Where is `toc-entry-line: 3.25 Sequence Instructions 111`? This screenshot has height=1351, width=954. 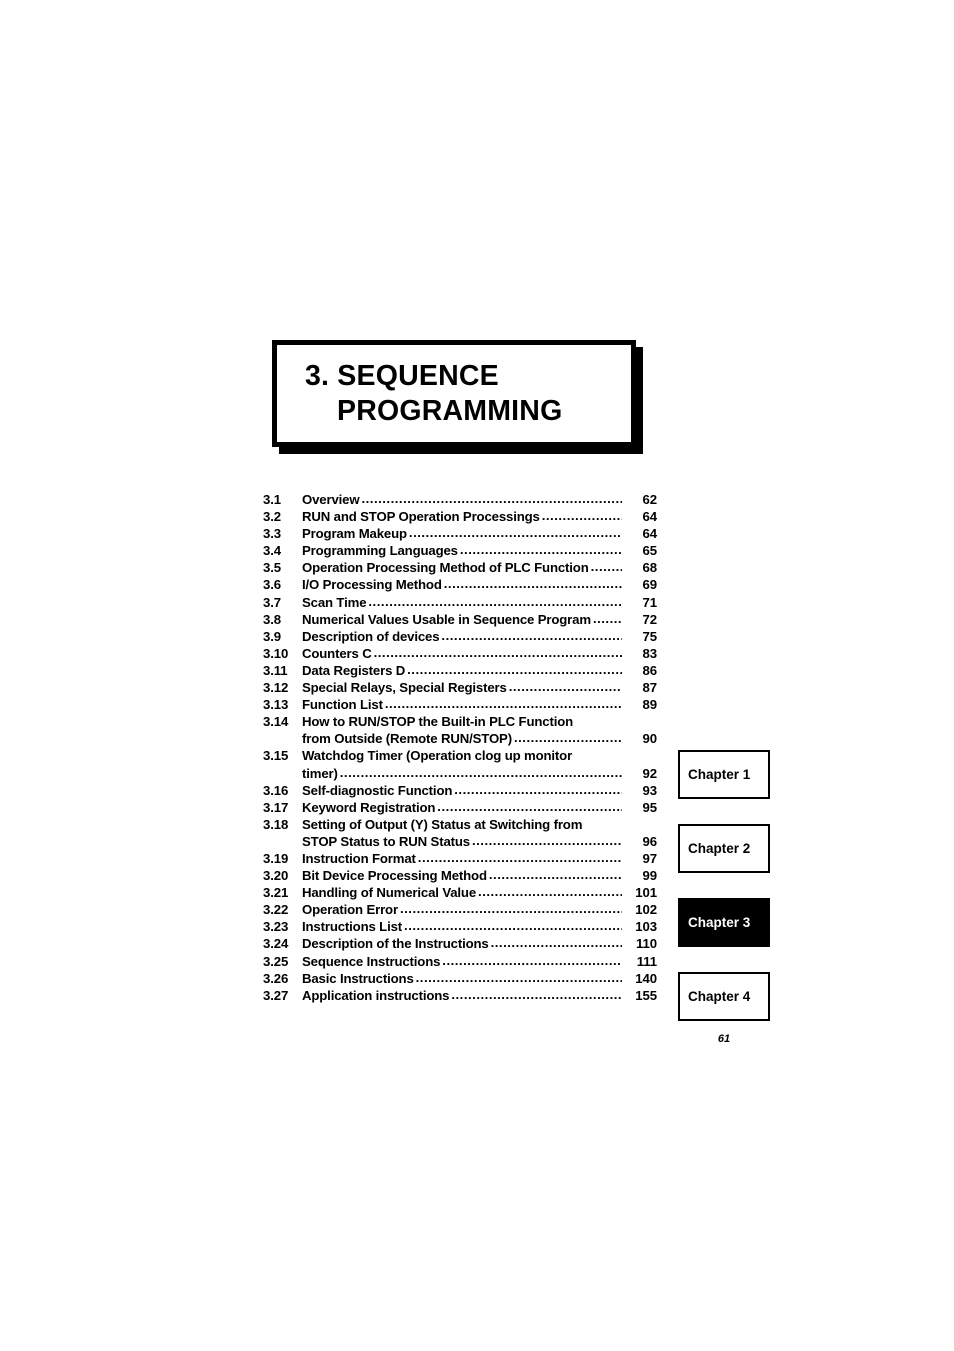
toc-entry-line: 3.25 Sequence Instructions 111 is located at coordinates (460, 961).